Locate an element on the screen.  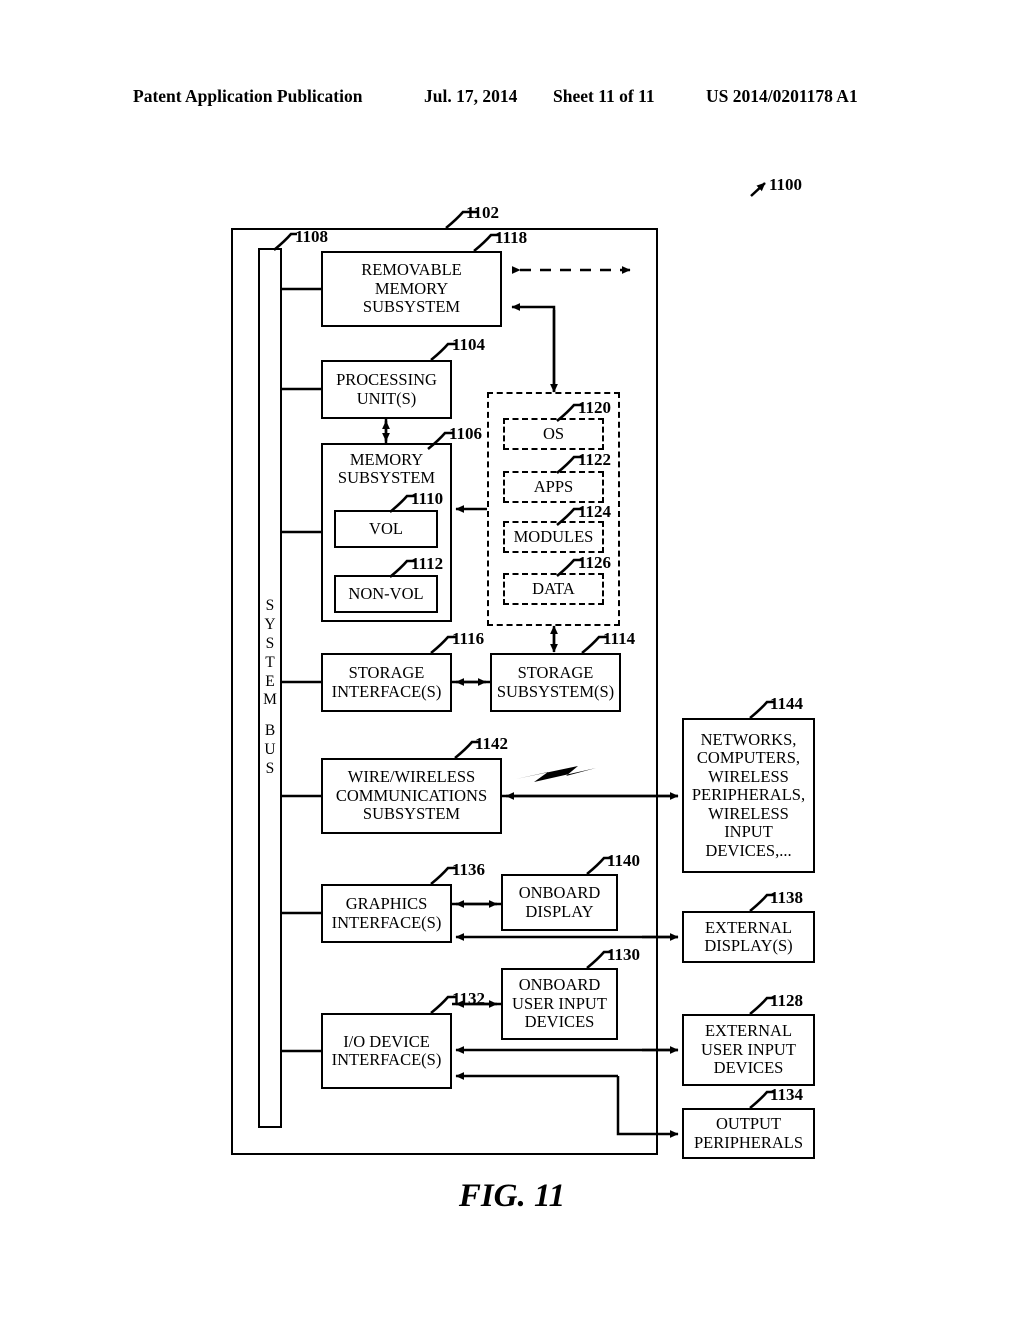
system-bus-label-line1: S Y S T E M is located at coordinates (270, 652).